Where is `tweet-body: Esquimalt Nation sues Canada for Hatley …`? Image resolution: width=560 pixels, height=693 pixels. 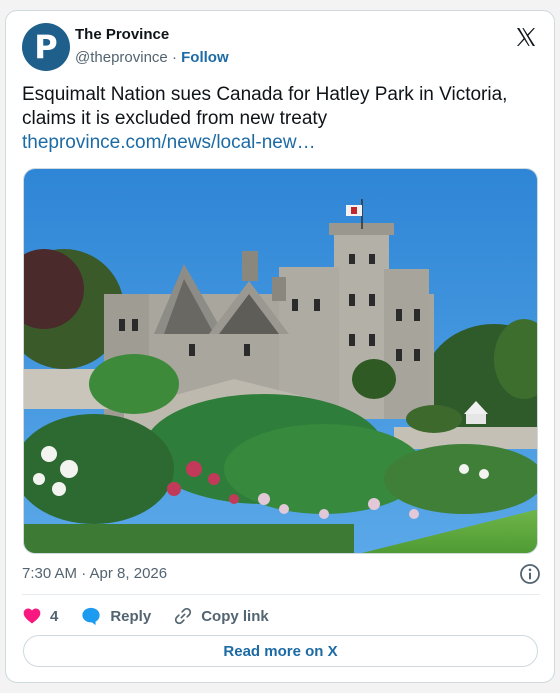
tweet-body: Esquimalt Nation sues Canada for Hatley … is located at coordinates (281, 119).